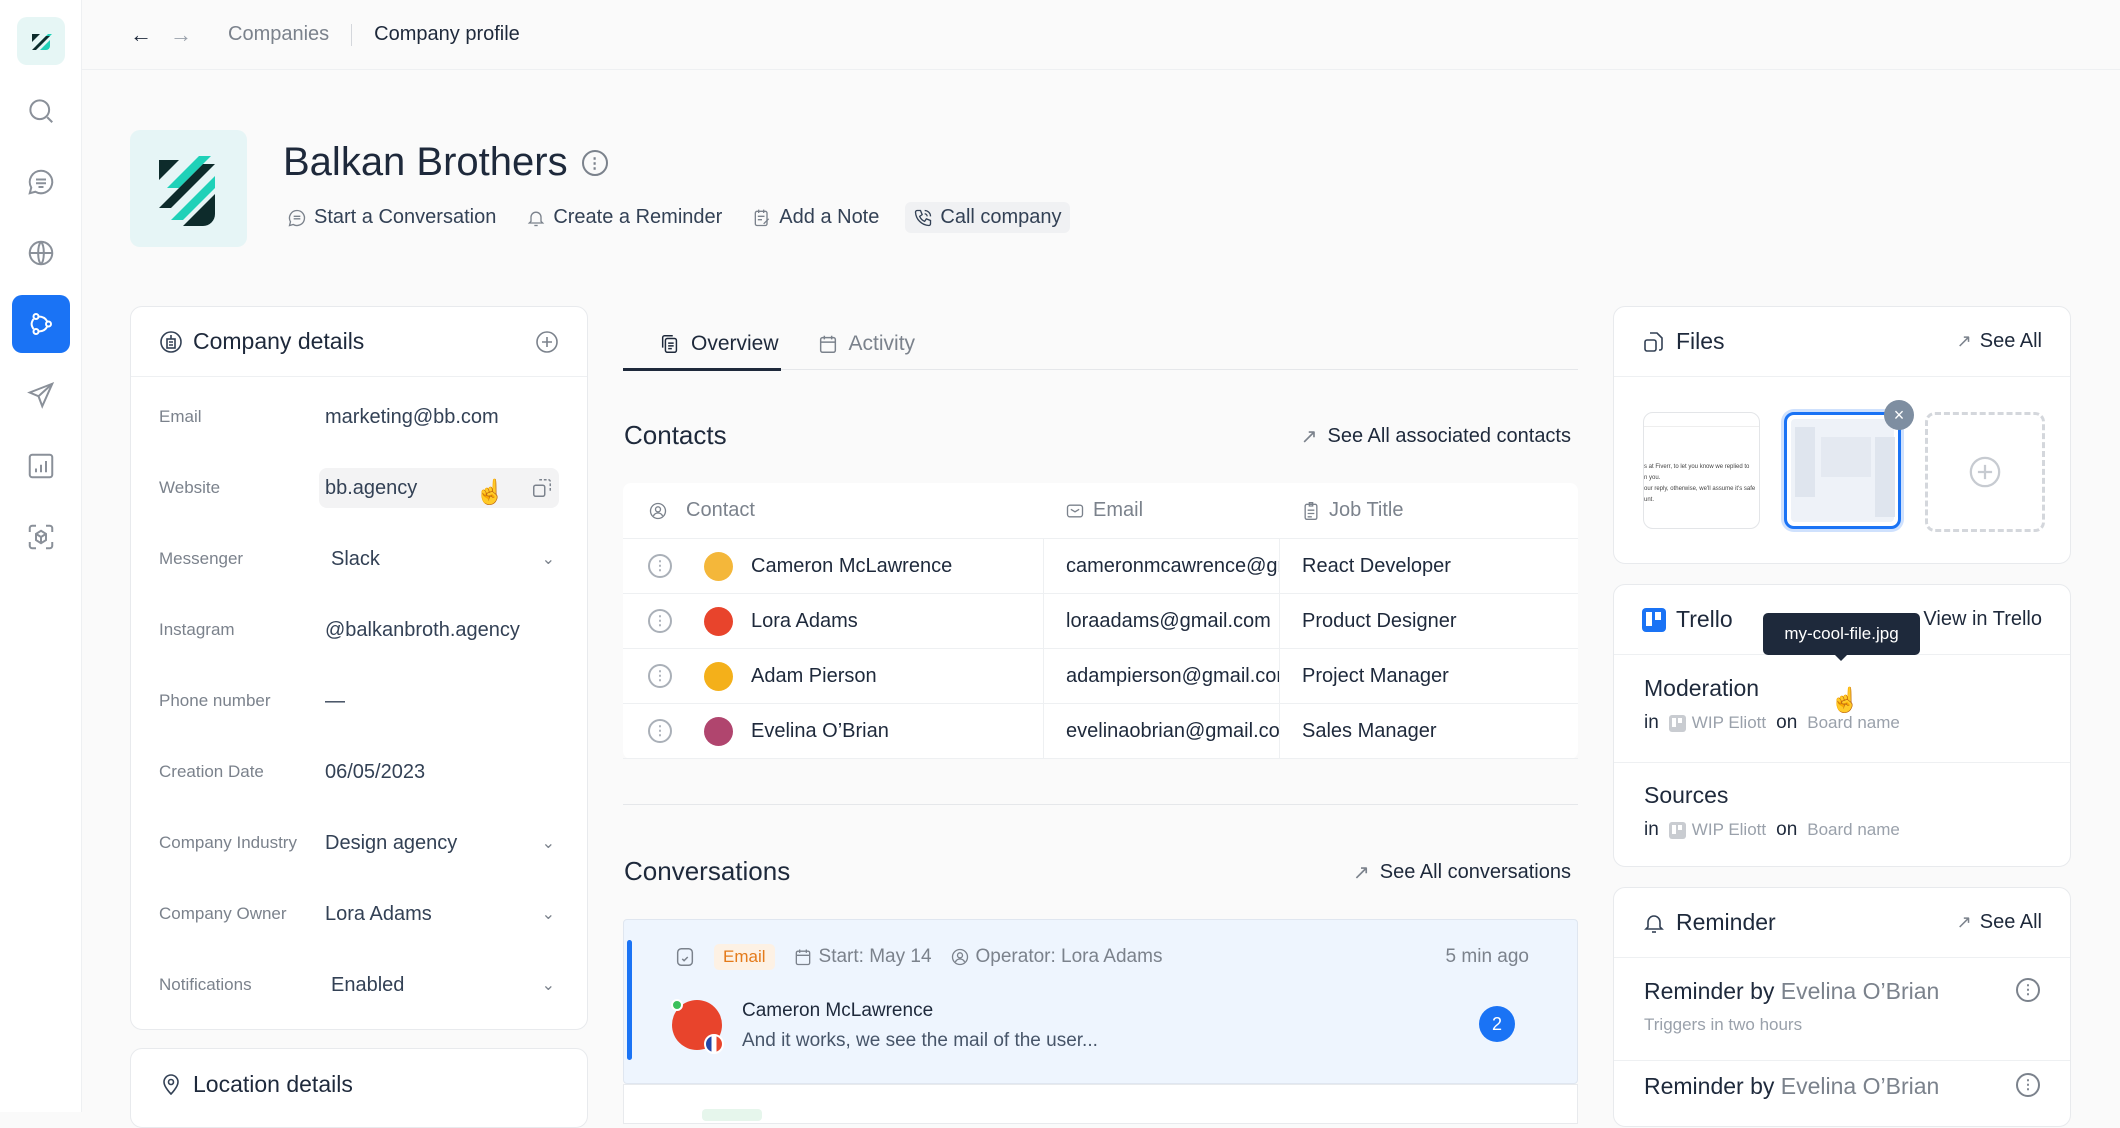 This screenshot has width=2120, height=1128. I want to click on trello-item: Sources in WIP Eliott on Board name, so click(1842, 811).